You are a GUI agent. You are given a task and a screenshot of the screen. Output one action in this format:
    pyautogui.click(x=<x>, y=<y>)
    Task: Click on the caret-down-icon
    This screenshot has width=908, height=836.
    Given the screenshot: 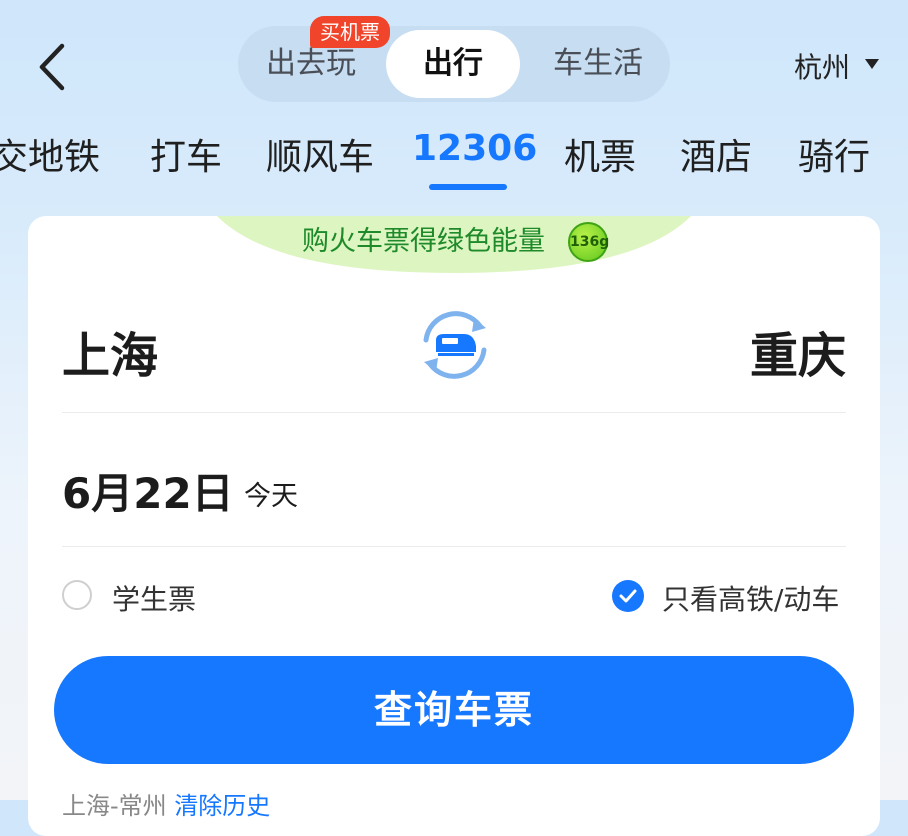 What is the action you would take?
    pyautogui.click(x=872, y=64)
    